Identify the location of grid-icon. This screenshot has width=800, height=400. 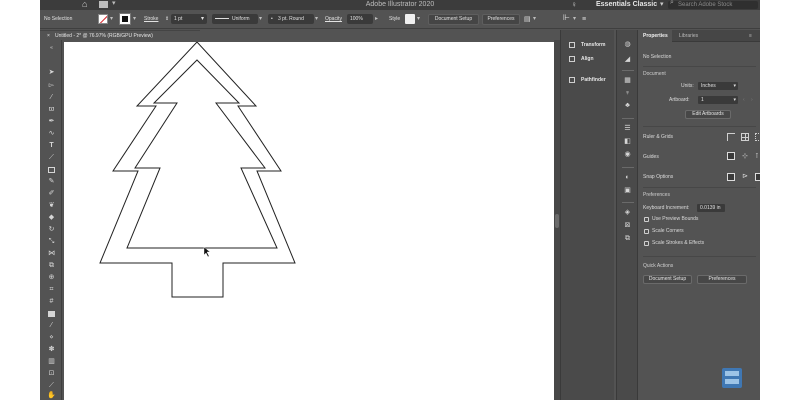
(745, 137).